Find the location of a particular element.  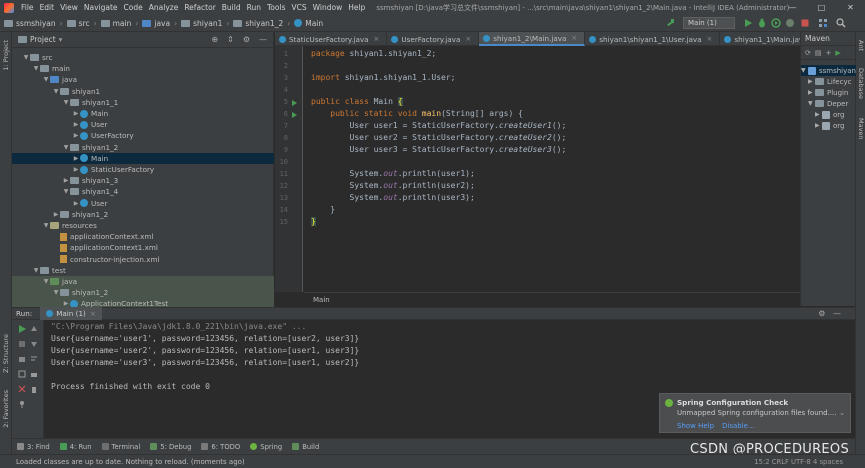

project-view-select: Project is located at coordinates (43, 39).